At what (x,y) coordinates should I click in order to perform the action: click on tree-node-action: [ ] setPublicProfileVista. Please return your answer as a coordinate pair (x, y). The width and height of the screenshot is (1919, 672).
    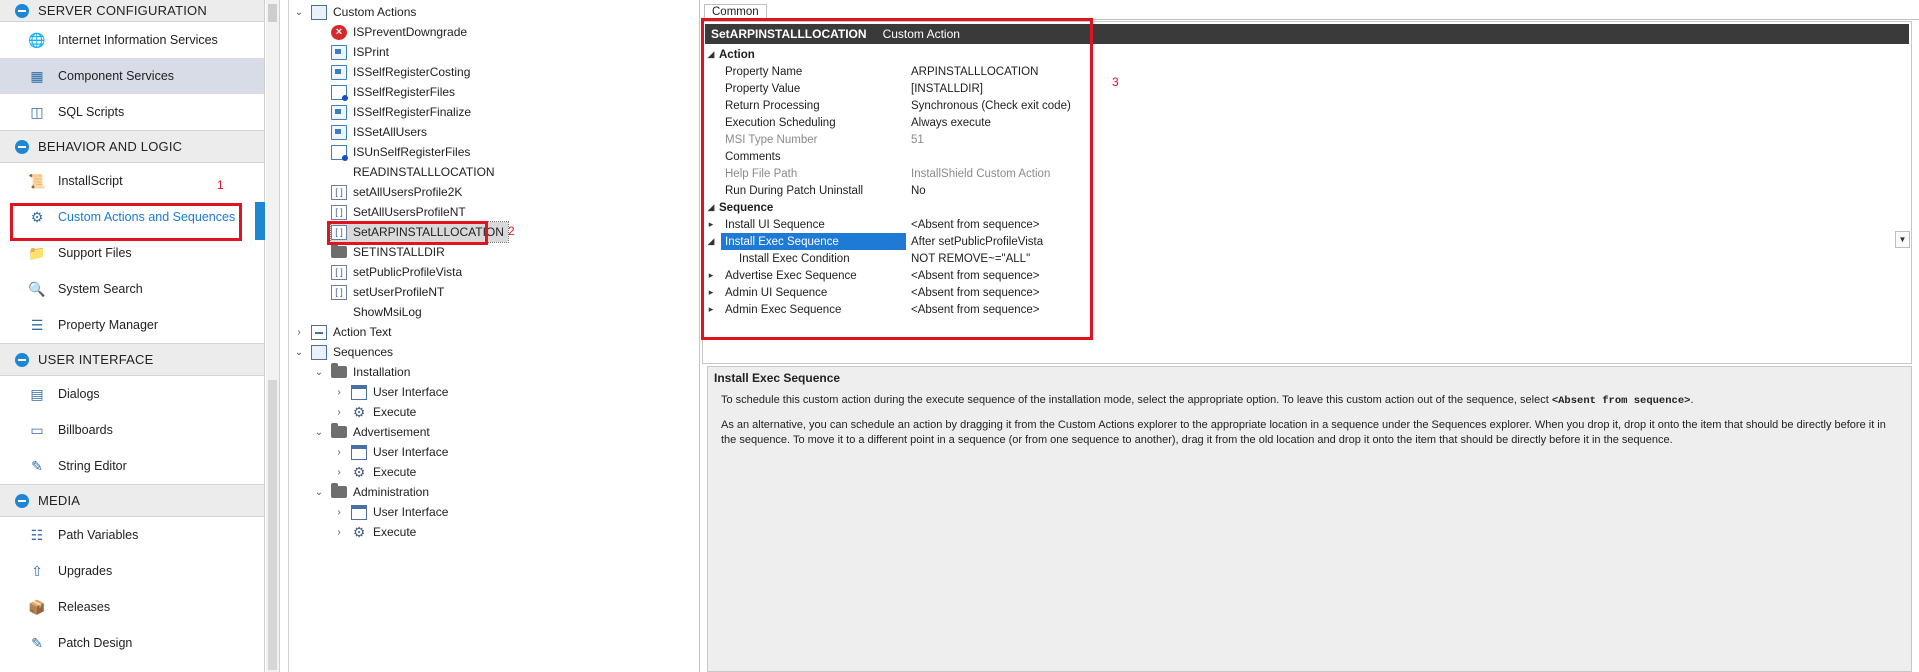
    Looking at the image, I should click on (396, 272).